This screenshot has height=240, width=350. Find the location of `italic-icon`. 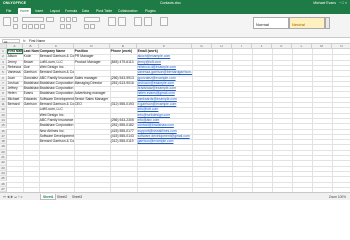

italic-icon is located at coordinates (30, 26).